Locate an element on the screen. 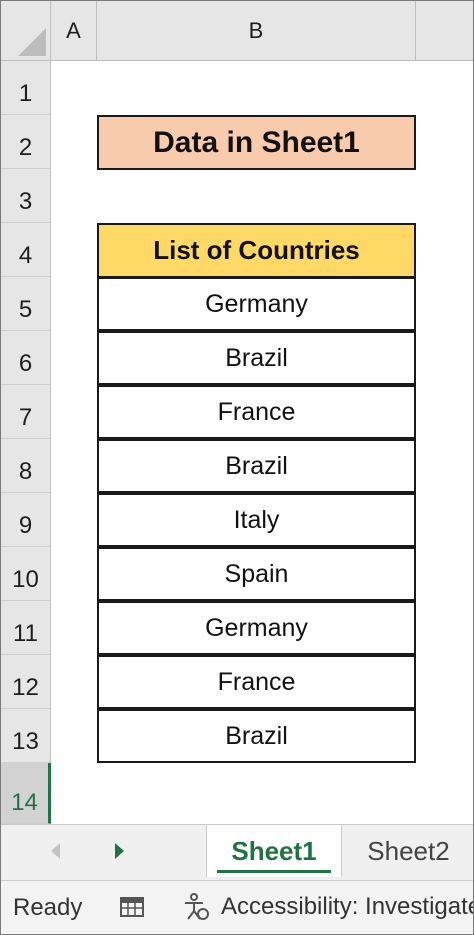  scroll-tabs-right-icon is located at coordinates (119, 851).